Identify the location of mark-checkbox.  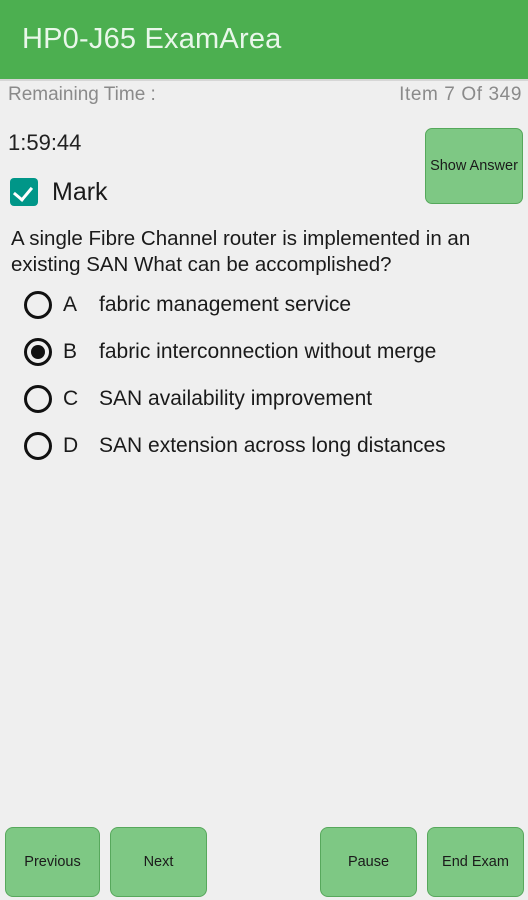
(24, 192).